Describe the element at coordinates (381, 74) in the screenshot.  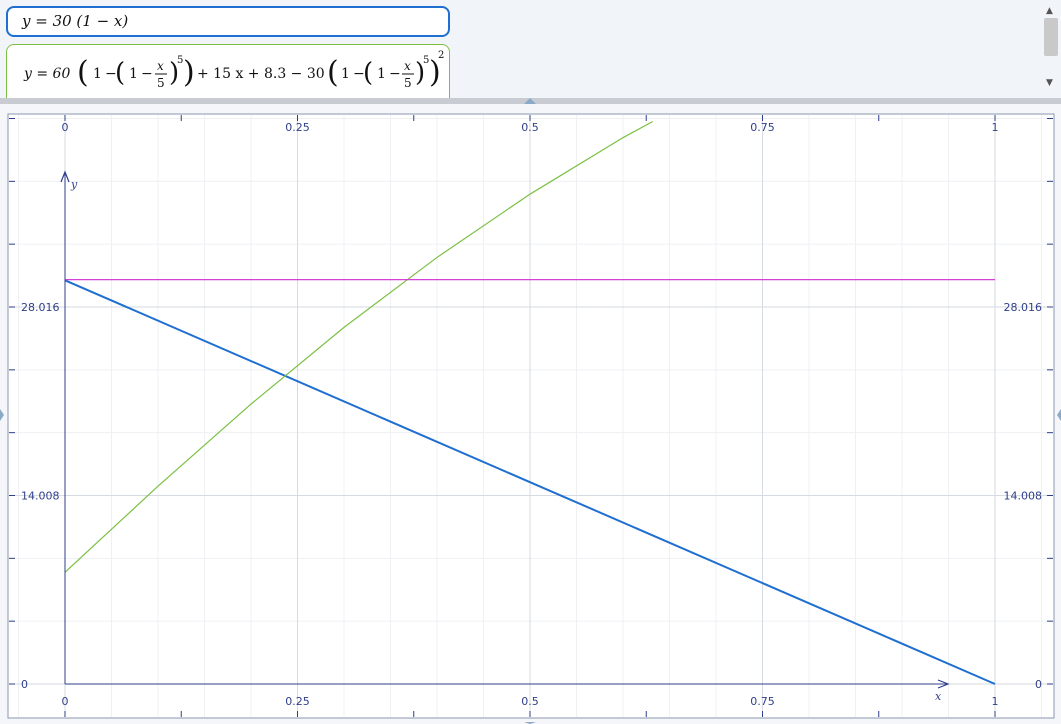
I see `expr2-one-d: 1` at that location.